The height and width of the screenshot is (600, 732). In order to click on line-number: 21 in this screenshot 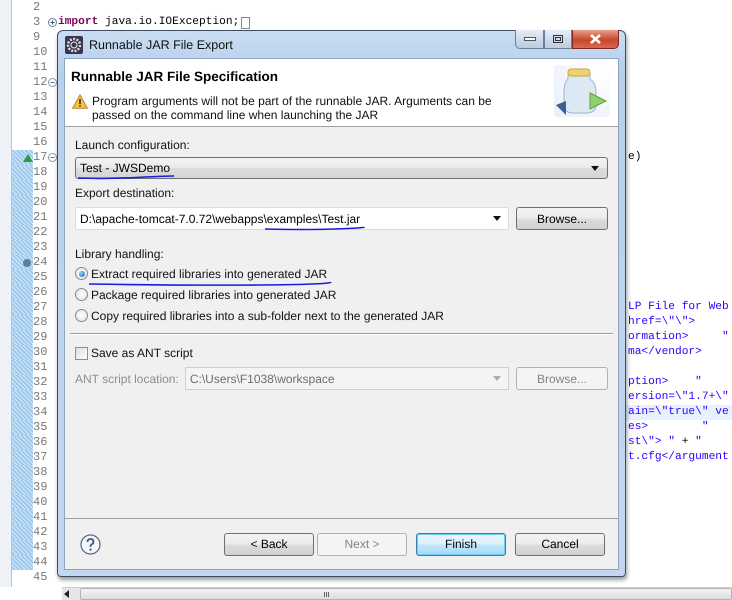, I will do `click(40, 217)`.